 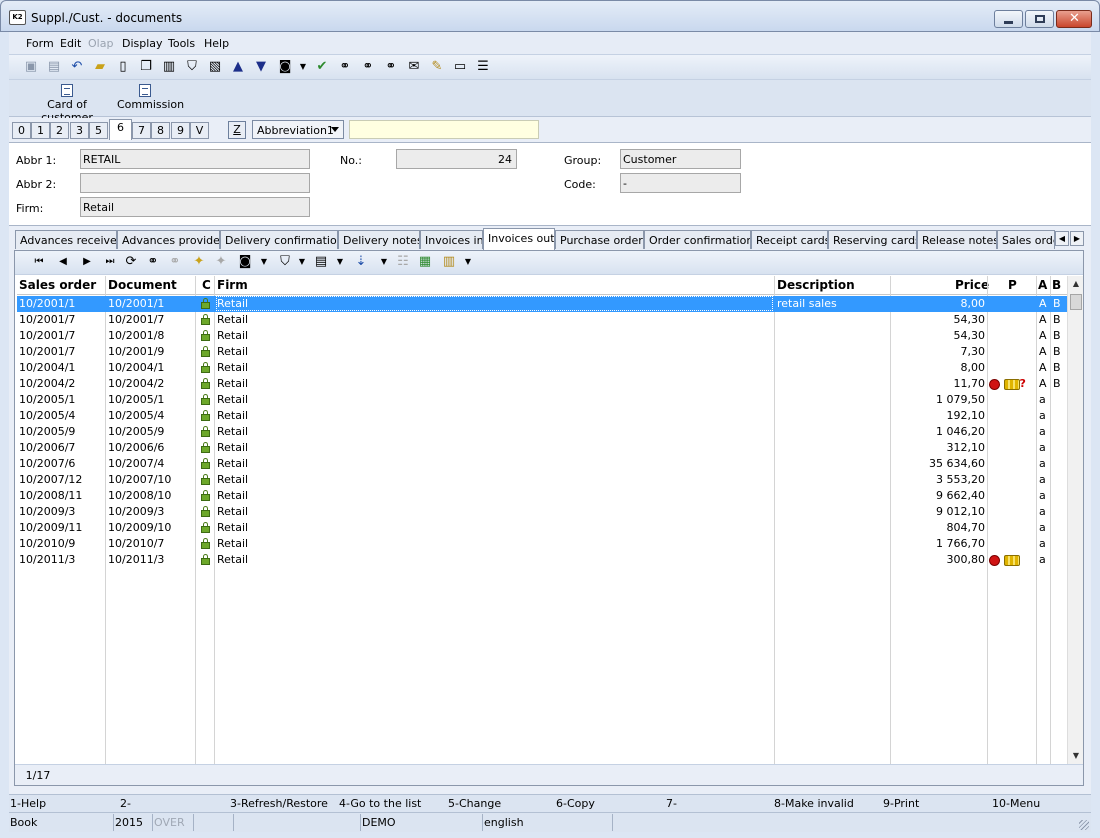 I want to click on open-folder-icon: ▰, so click(x=100, y=67).